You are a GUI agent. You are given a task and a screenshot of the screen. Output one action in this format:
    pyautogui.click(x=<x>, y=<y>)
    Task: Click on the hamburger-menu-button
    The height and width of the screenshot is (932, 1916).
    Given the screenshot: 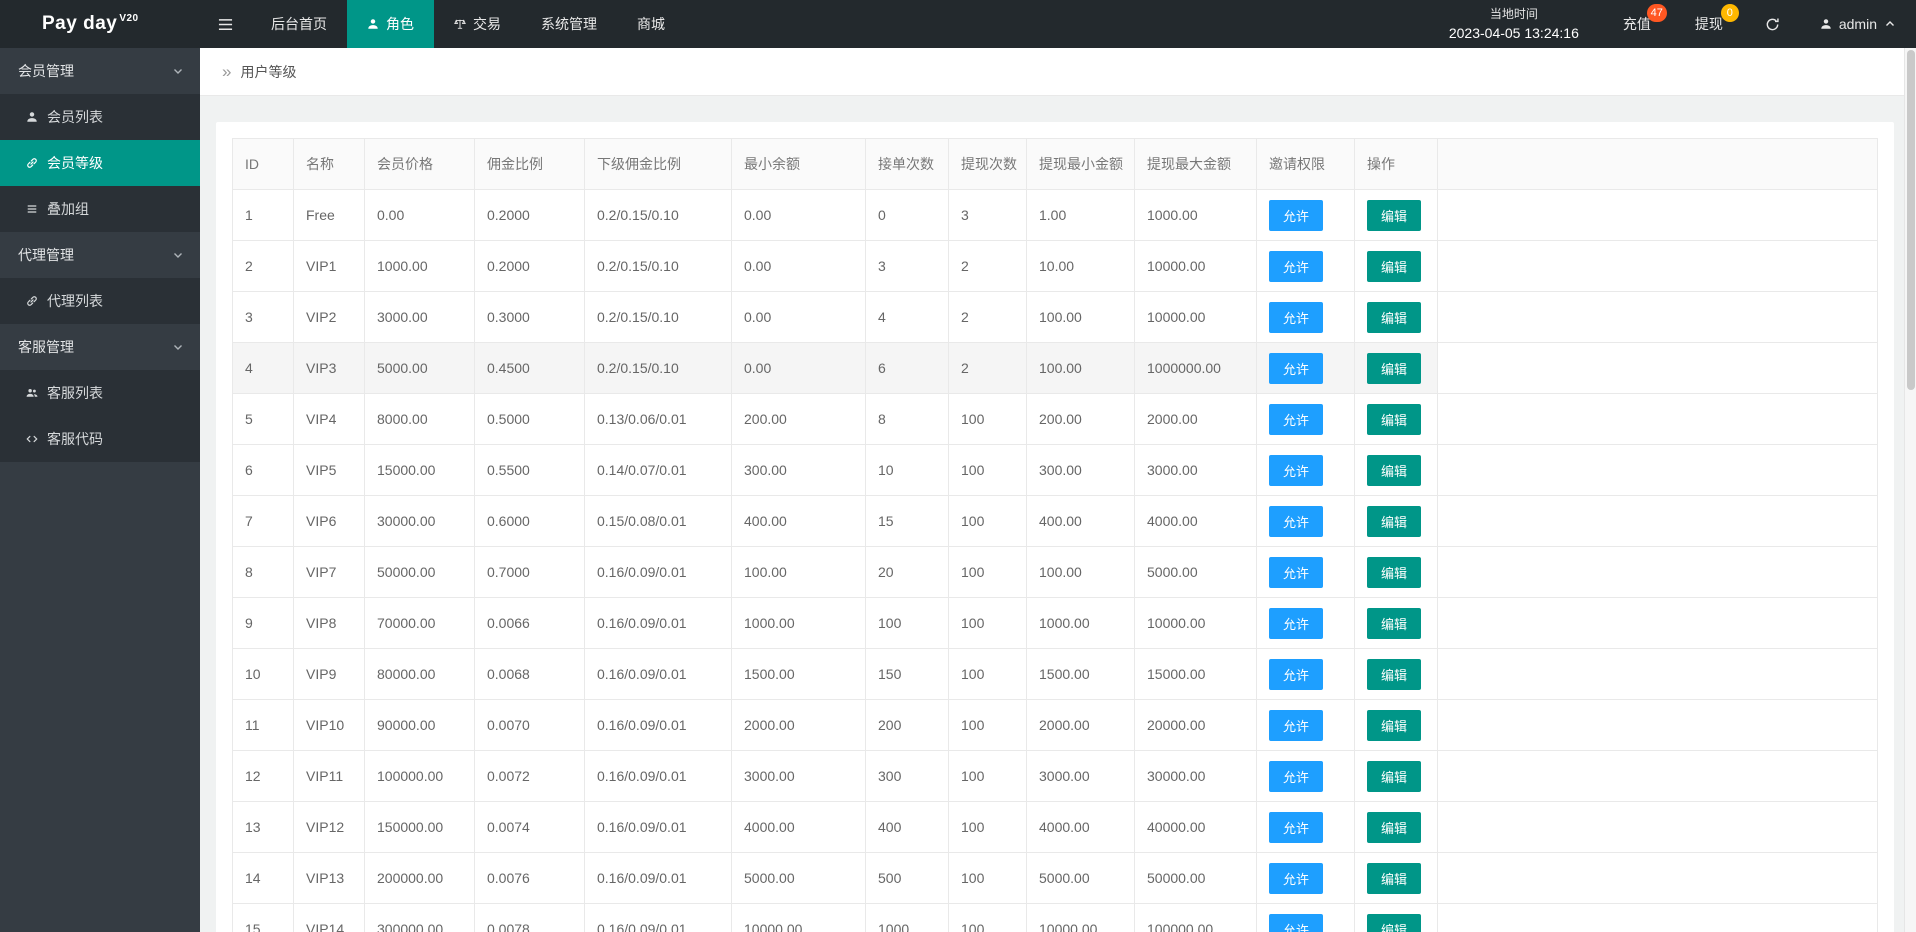 What is the action you would take?
    pyautogui.click(x=225, y=24)
    